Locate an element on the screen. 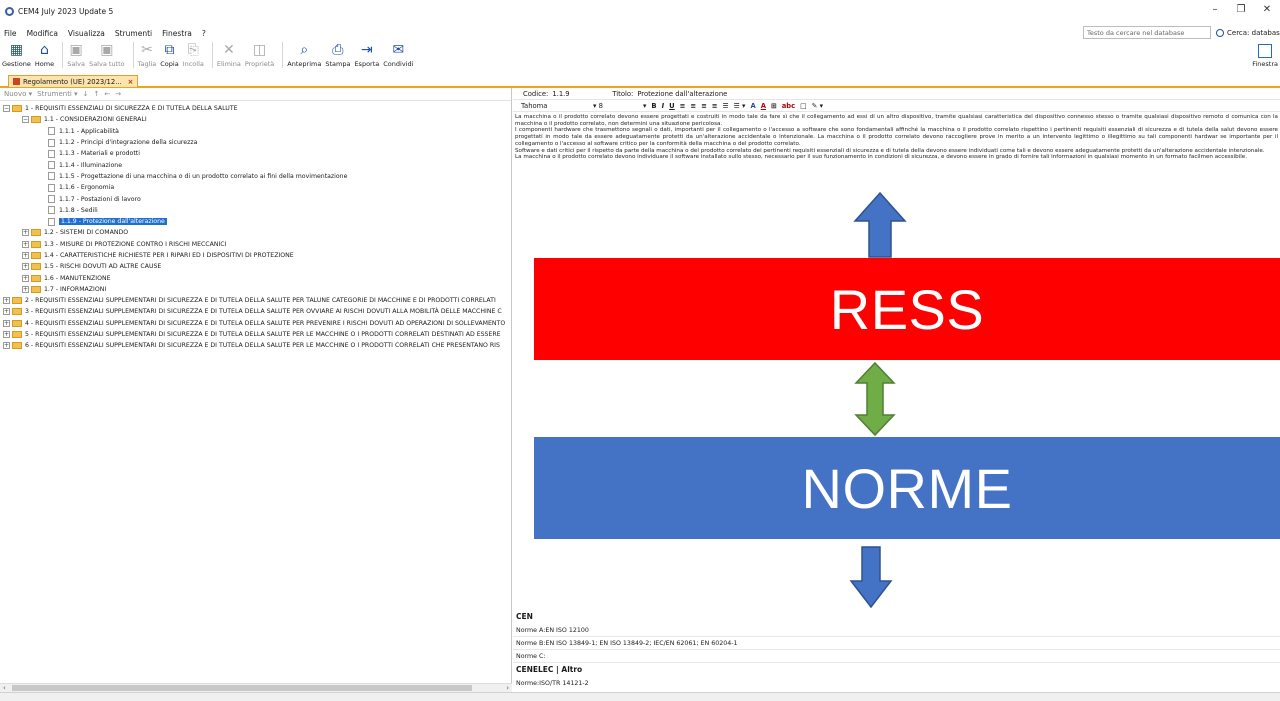  menu-visualizza: Visualizza is located at coordinates (86, 33).